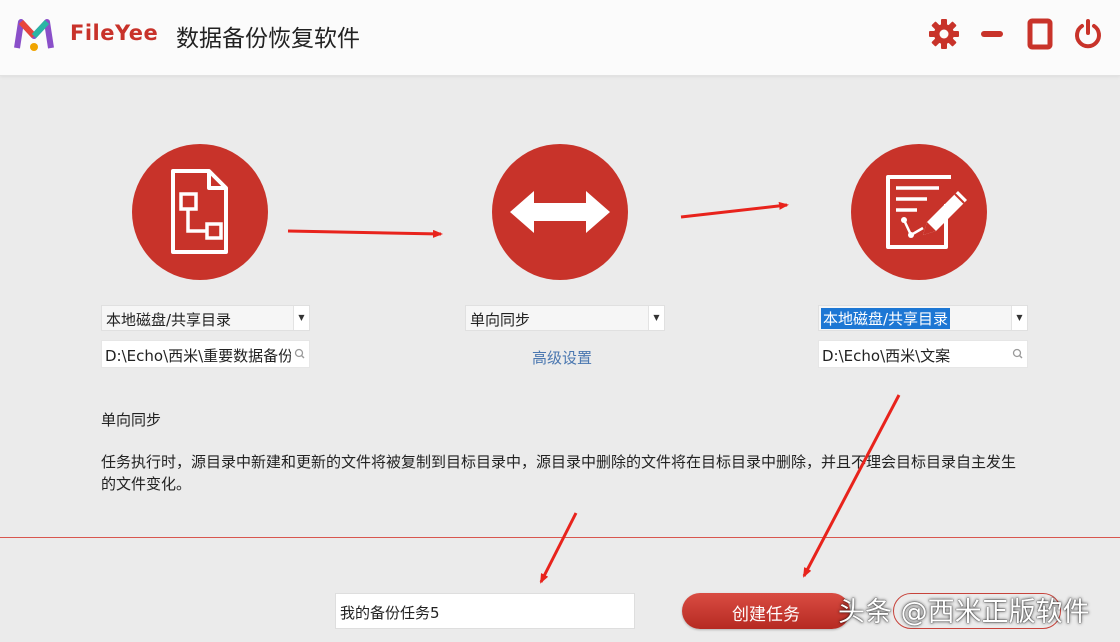  What do you see at coordinates (131, 420) in the screenshot?
I see `sync-mode-title: 单向同步` at bounding box center [131, 420].